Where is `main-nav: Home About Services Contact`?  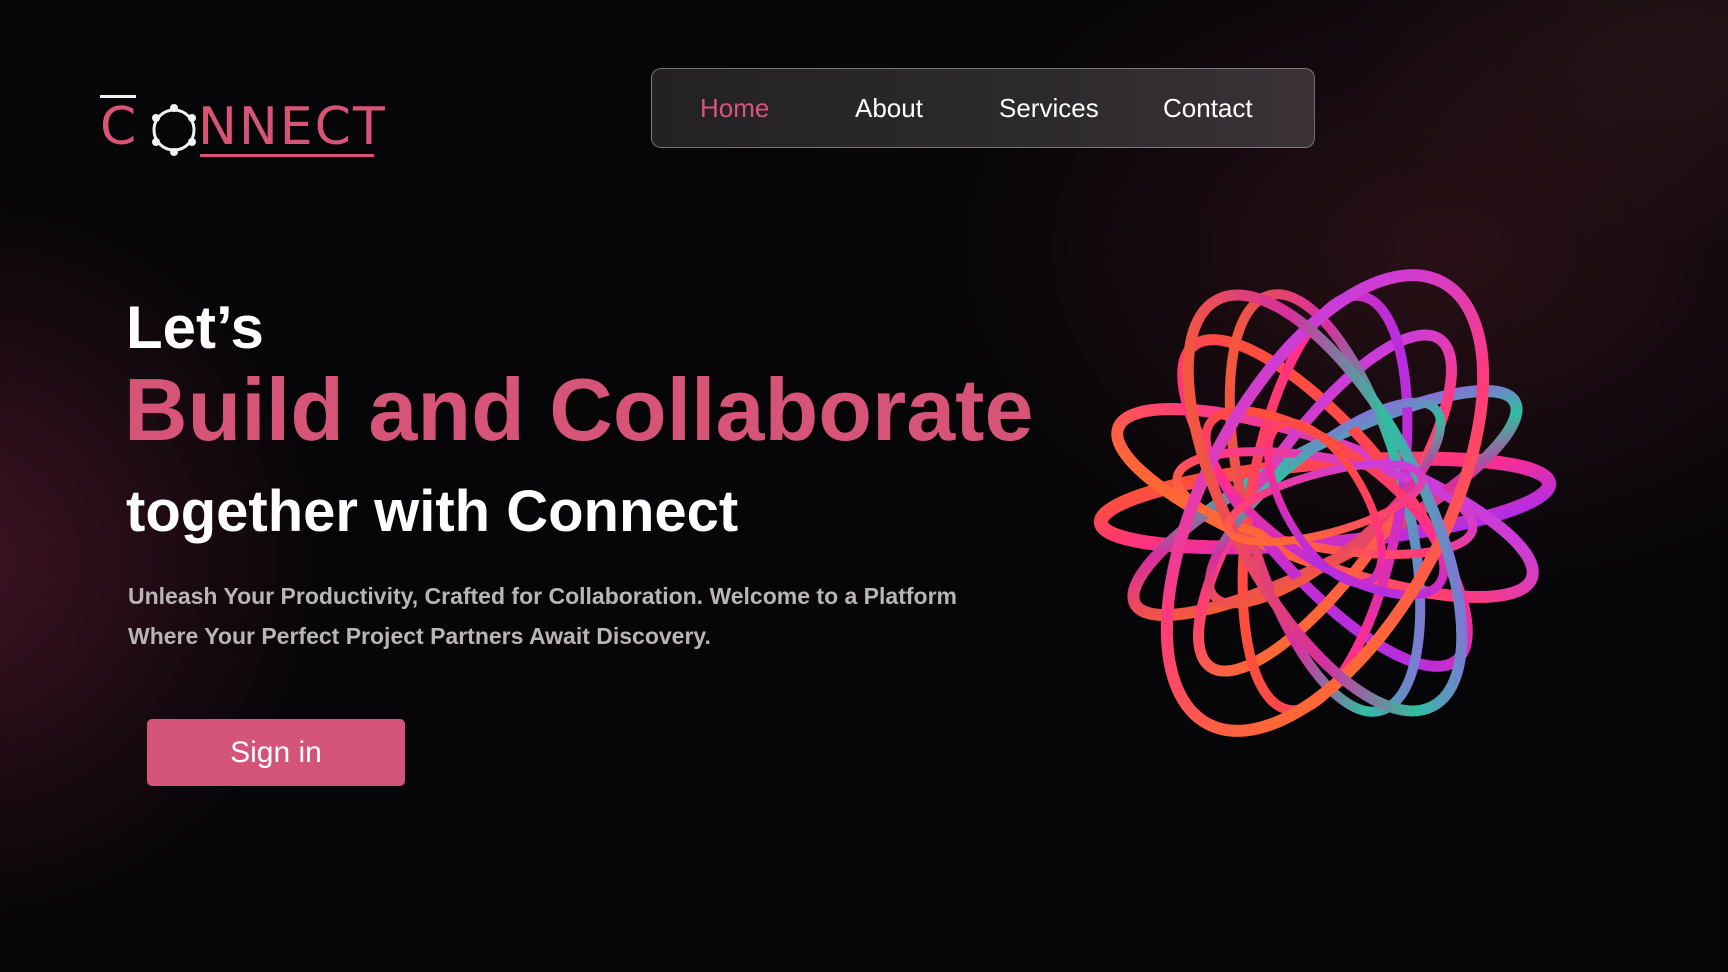
main-nav: Home About Services Contact is located at coordinates (983, 108).